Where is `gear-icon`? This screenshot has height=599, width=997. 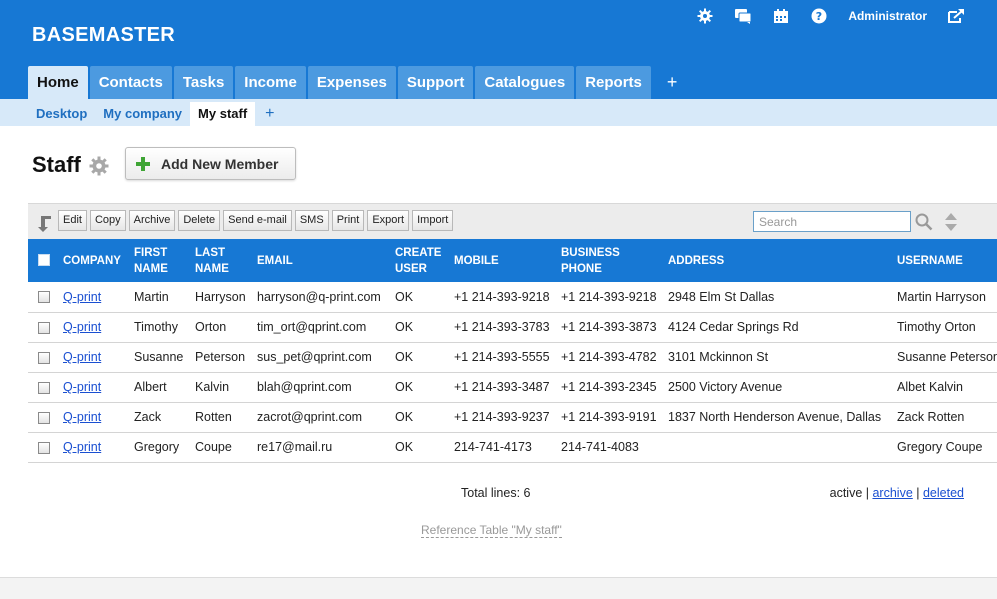
gear-icon is located at coordinates (705, 16).